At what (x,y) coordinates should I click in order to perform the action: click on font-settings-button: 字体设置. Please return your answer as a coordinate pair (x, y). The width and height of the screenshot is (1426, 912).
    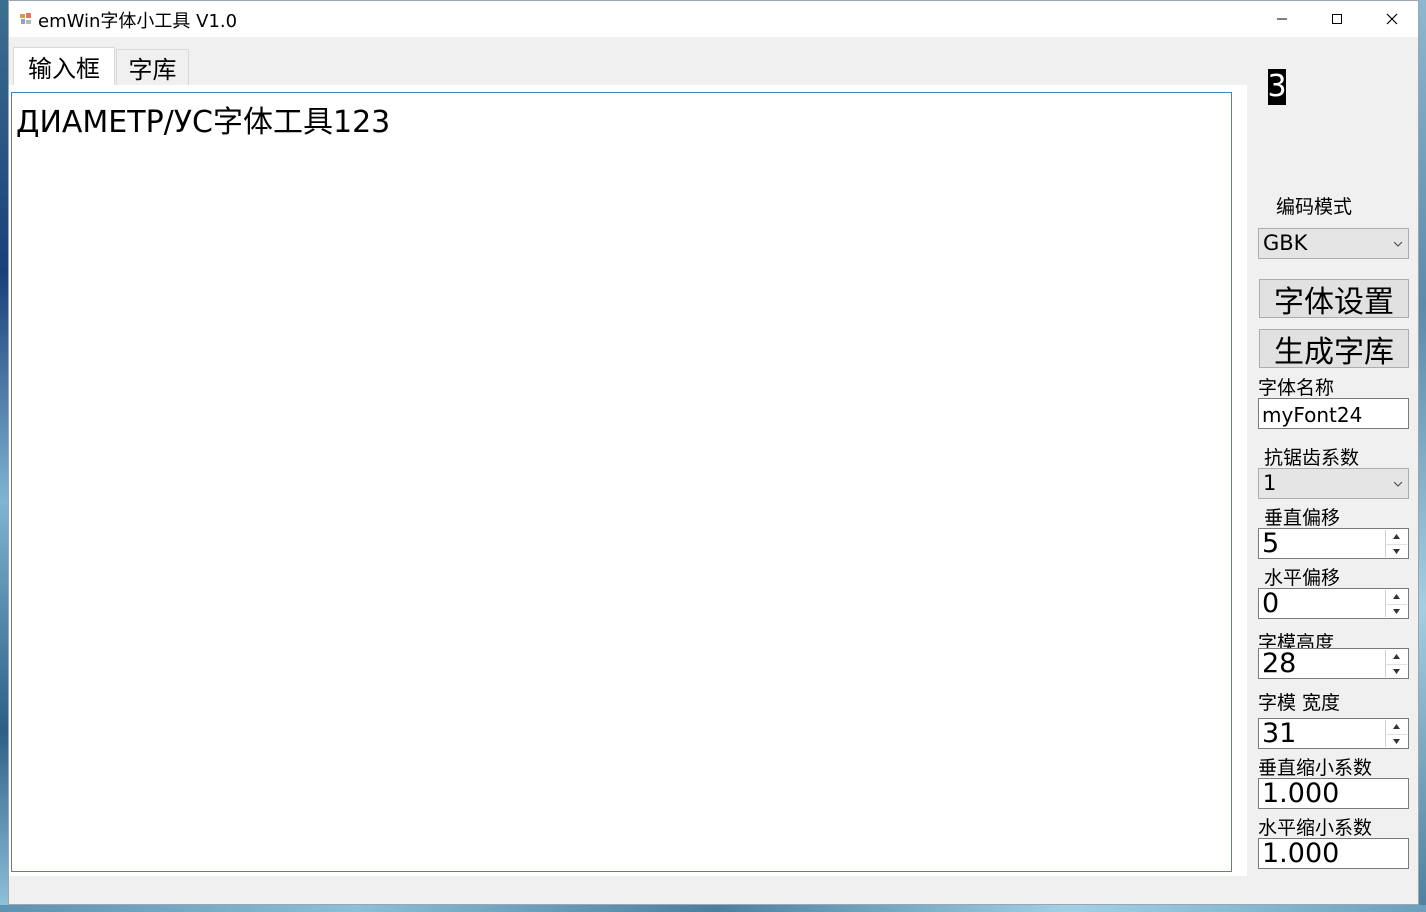
    Looking at the image, I should click on (1334, 299).